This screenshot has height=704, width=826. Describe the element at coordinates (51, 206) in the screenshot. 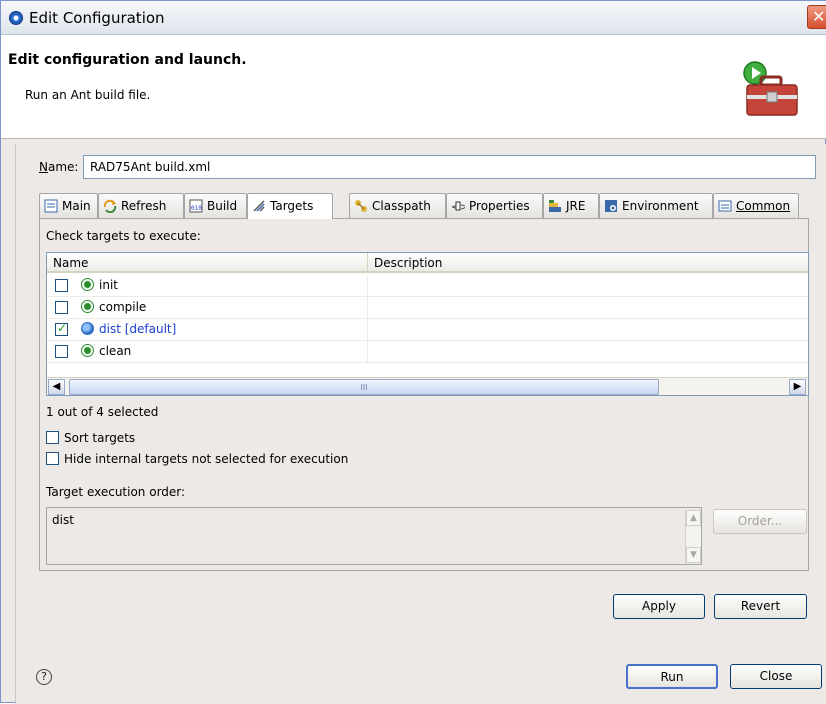

I see `main-tab-icon` at that location.